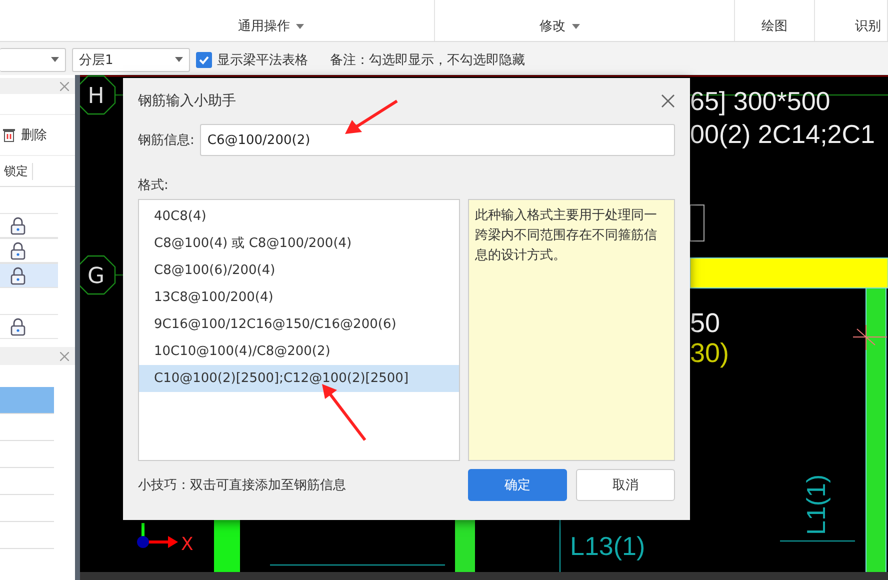  Describe the element at coordinates (299, 324) in the screenshot. I see `format-item: 9C16@100/12C16@150/C16@200(6)` at that location.